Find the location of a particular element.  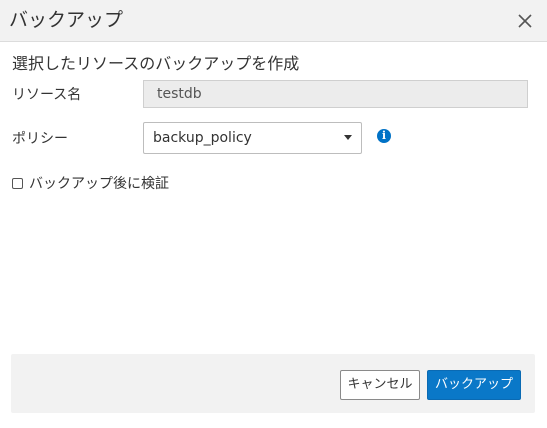

resource-name-label: リソース名 is located at coordinates (47, 95).